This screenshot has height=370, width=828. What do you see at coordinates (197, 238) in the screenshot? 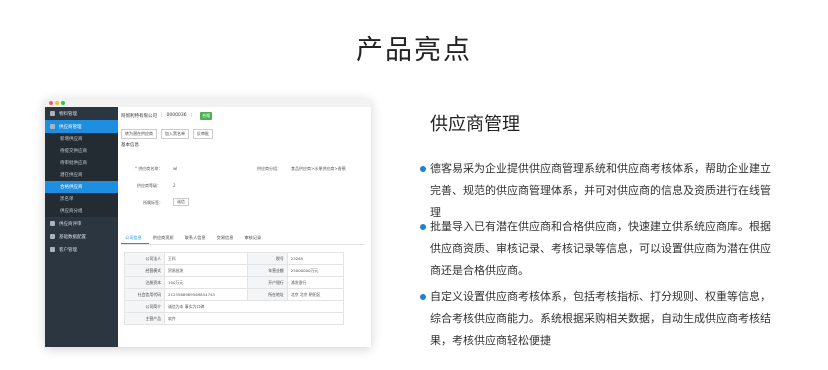
I see `tab-contacts: 联系人信息` at bounding box center [197, 238].